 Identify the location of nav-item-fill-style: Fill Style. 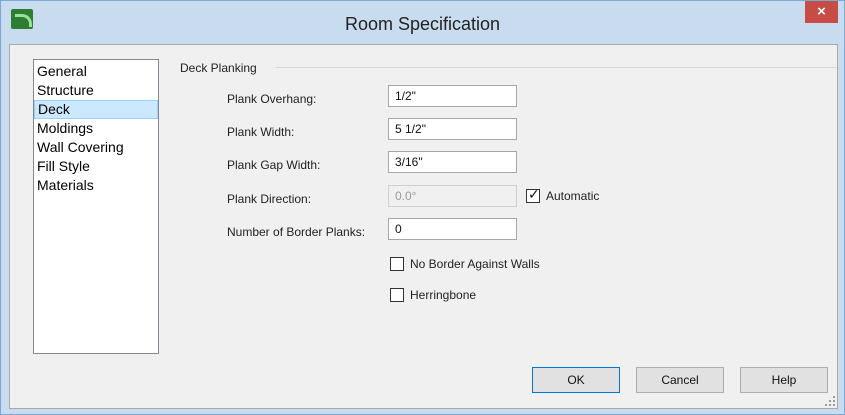
(96, 166).